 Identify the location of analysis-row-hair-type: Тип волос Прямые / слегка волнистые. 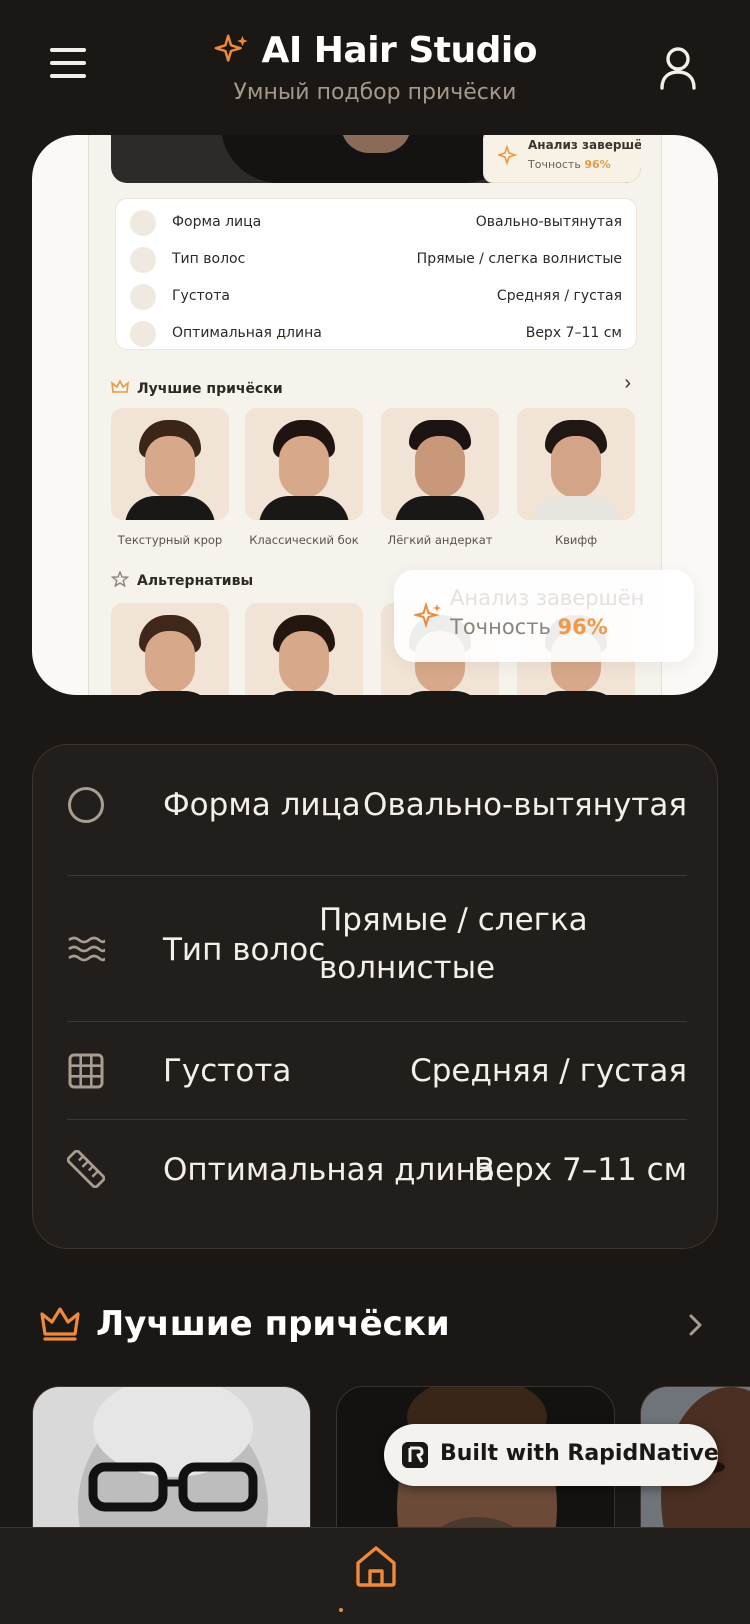
(377, 948).